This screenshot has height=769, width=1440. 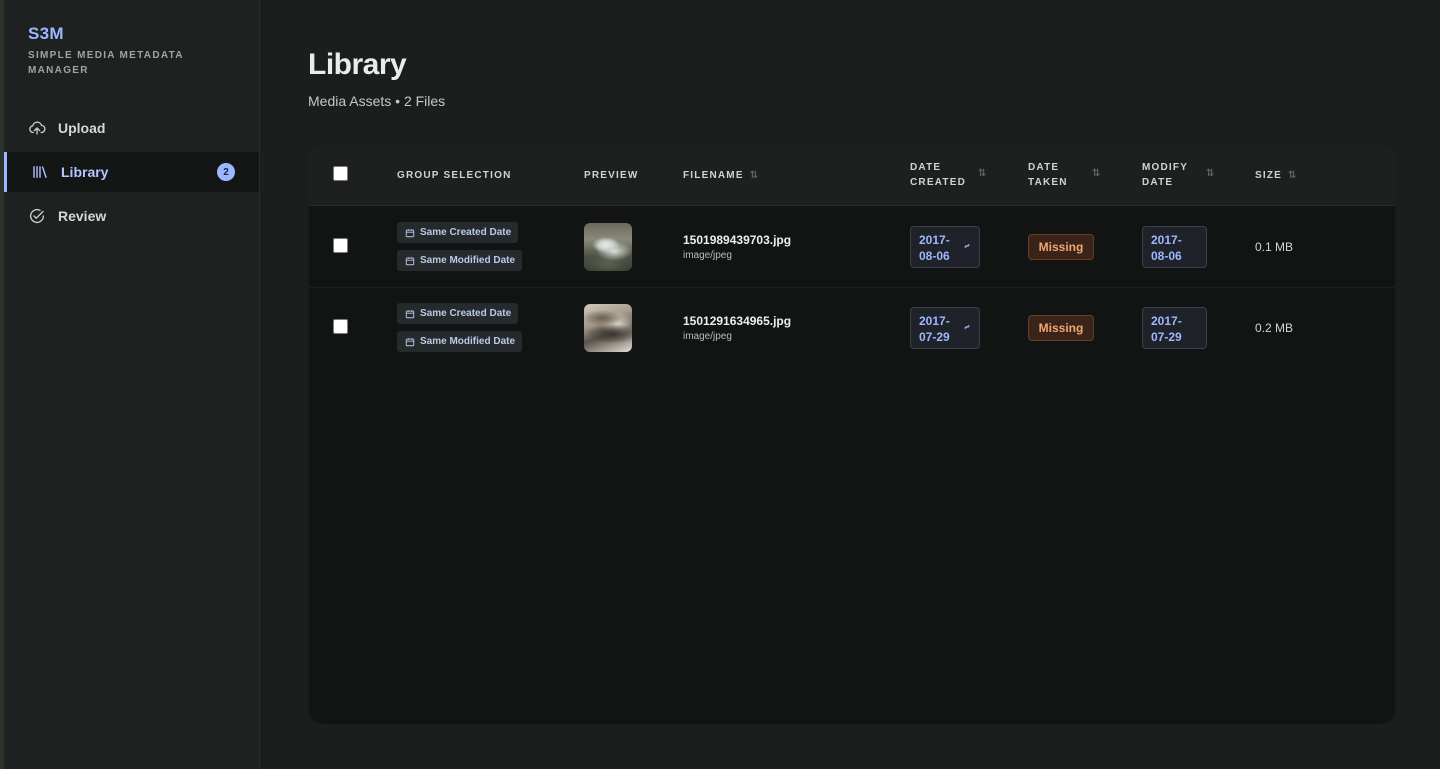 What do you see at coordinates (377, 101) in the screenshot?
I see `page-subtitle: Media Assets • 2 Files` at bounding box center [377, 101].